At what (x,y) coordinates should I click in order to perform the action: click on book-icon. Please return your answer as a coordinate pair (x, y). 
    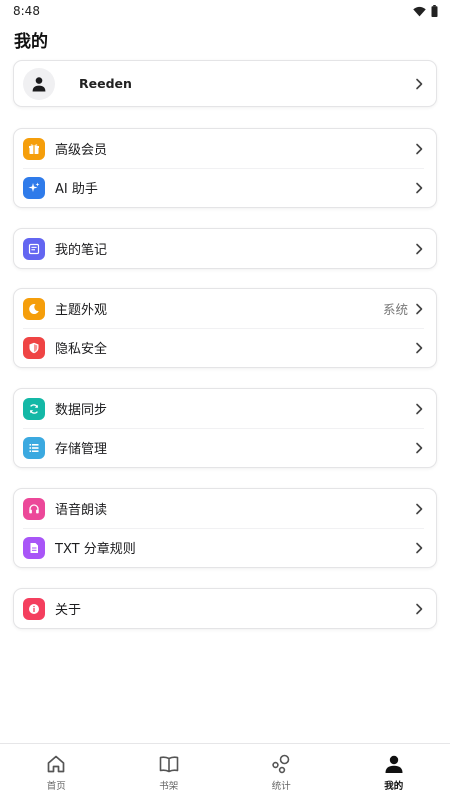
    Looking at the image, I should click on (169, 764).